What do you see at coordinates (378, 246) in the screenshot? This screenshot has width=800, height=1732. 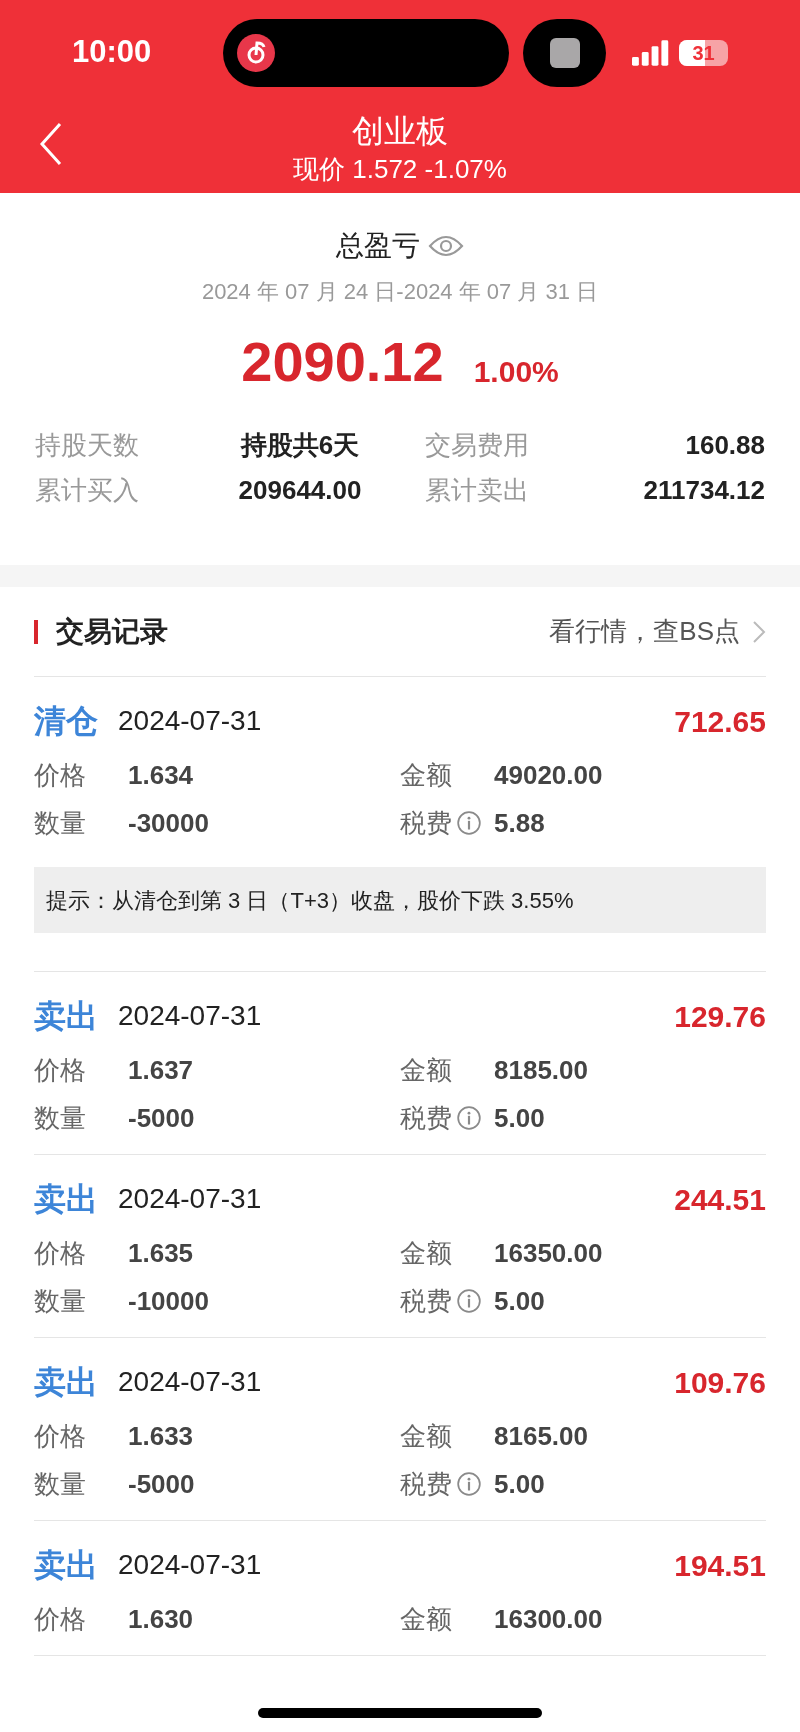 I see `summary-title: 总盈亏` at bounding box center [378, 246].